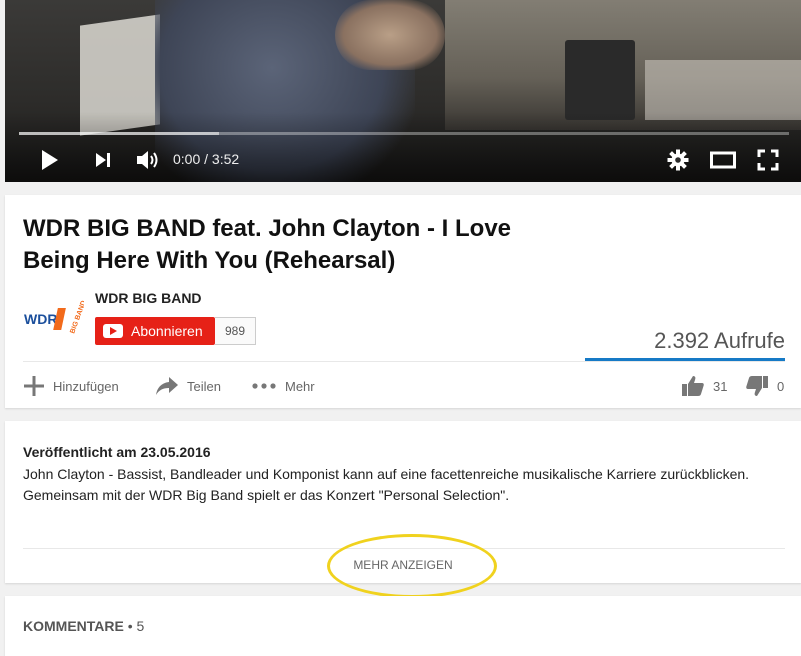  I want to click on plus-icon, so click(34, 386).